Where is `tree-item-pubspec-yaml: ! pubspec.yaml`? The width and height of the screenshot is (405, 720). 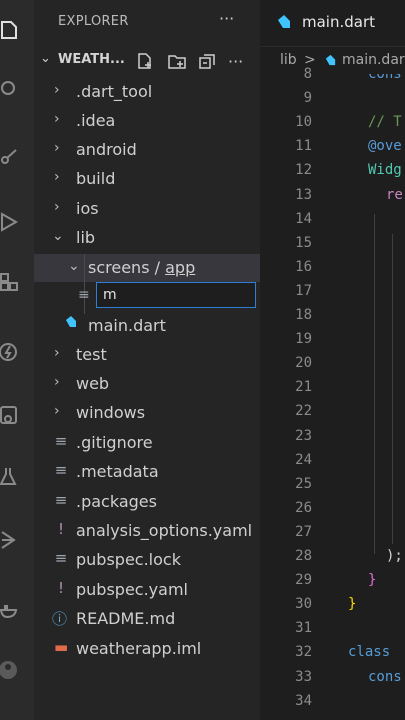
tree-item-pubspec-yaml: ! pubspec.yaml is located at coordinates (147, 590).